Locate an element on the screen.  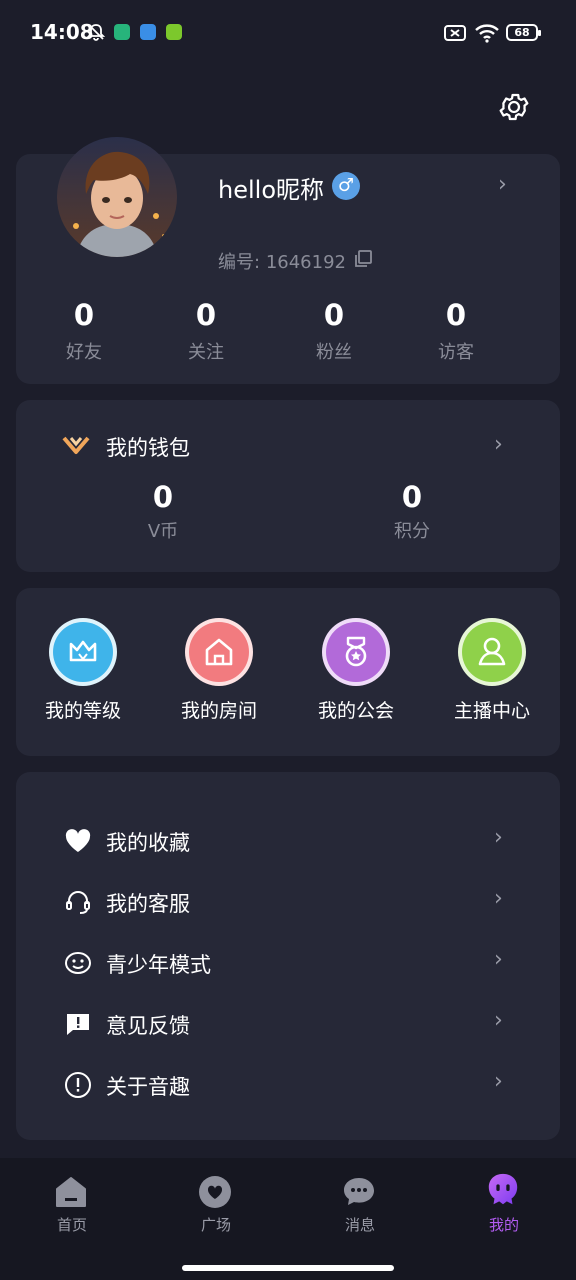
tile-streamer-center-label: 主播中心 is located at coordinates (491, 711).